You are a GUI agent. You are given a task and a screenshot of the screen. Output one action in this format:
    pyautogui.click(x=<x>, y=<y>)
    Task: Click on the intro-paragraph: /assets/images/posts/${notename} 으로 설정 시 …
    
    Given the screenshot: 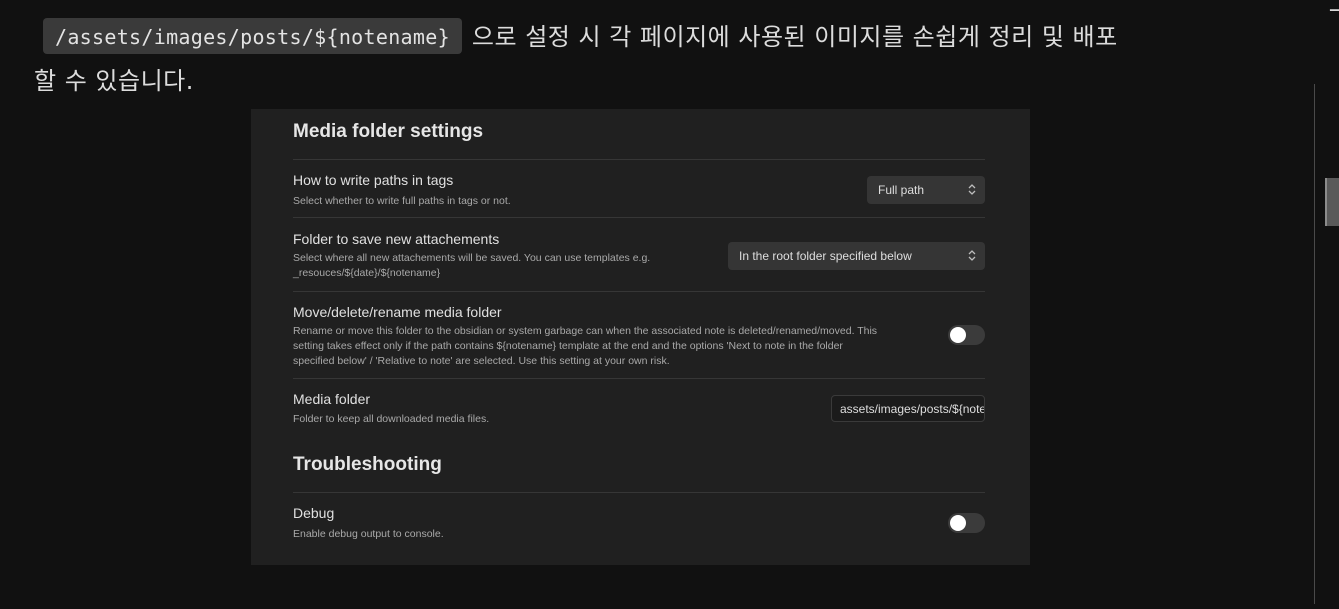 What is the action you would take?
    pyautogui.click(x=644, y=59)
    